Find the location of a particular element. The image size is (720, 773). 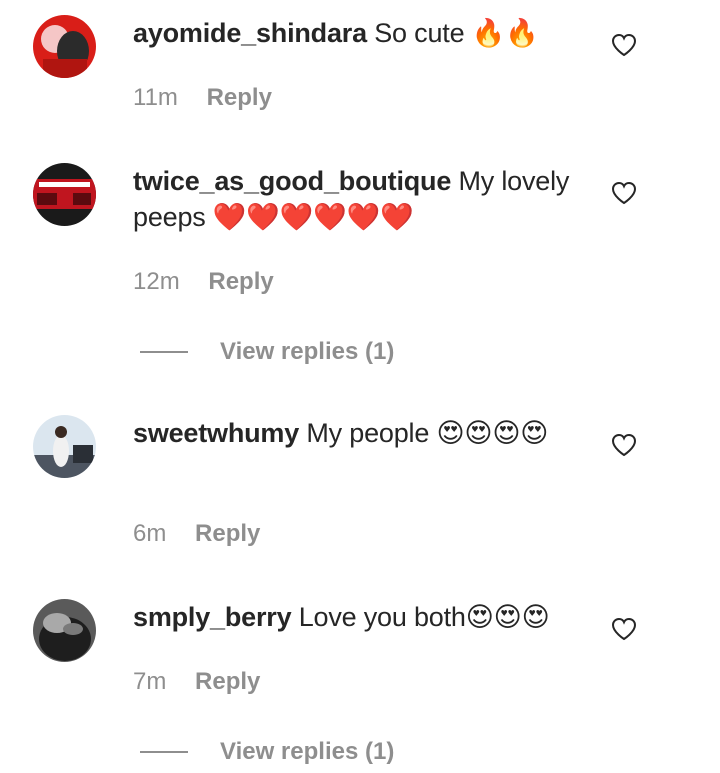

username: twice_as_good_boutique is located at coordinates (292, 181).